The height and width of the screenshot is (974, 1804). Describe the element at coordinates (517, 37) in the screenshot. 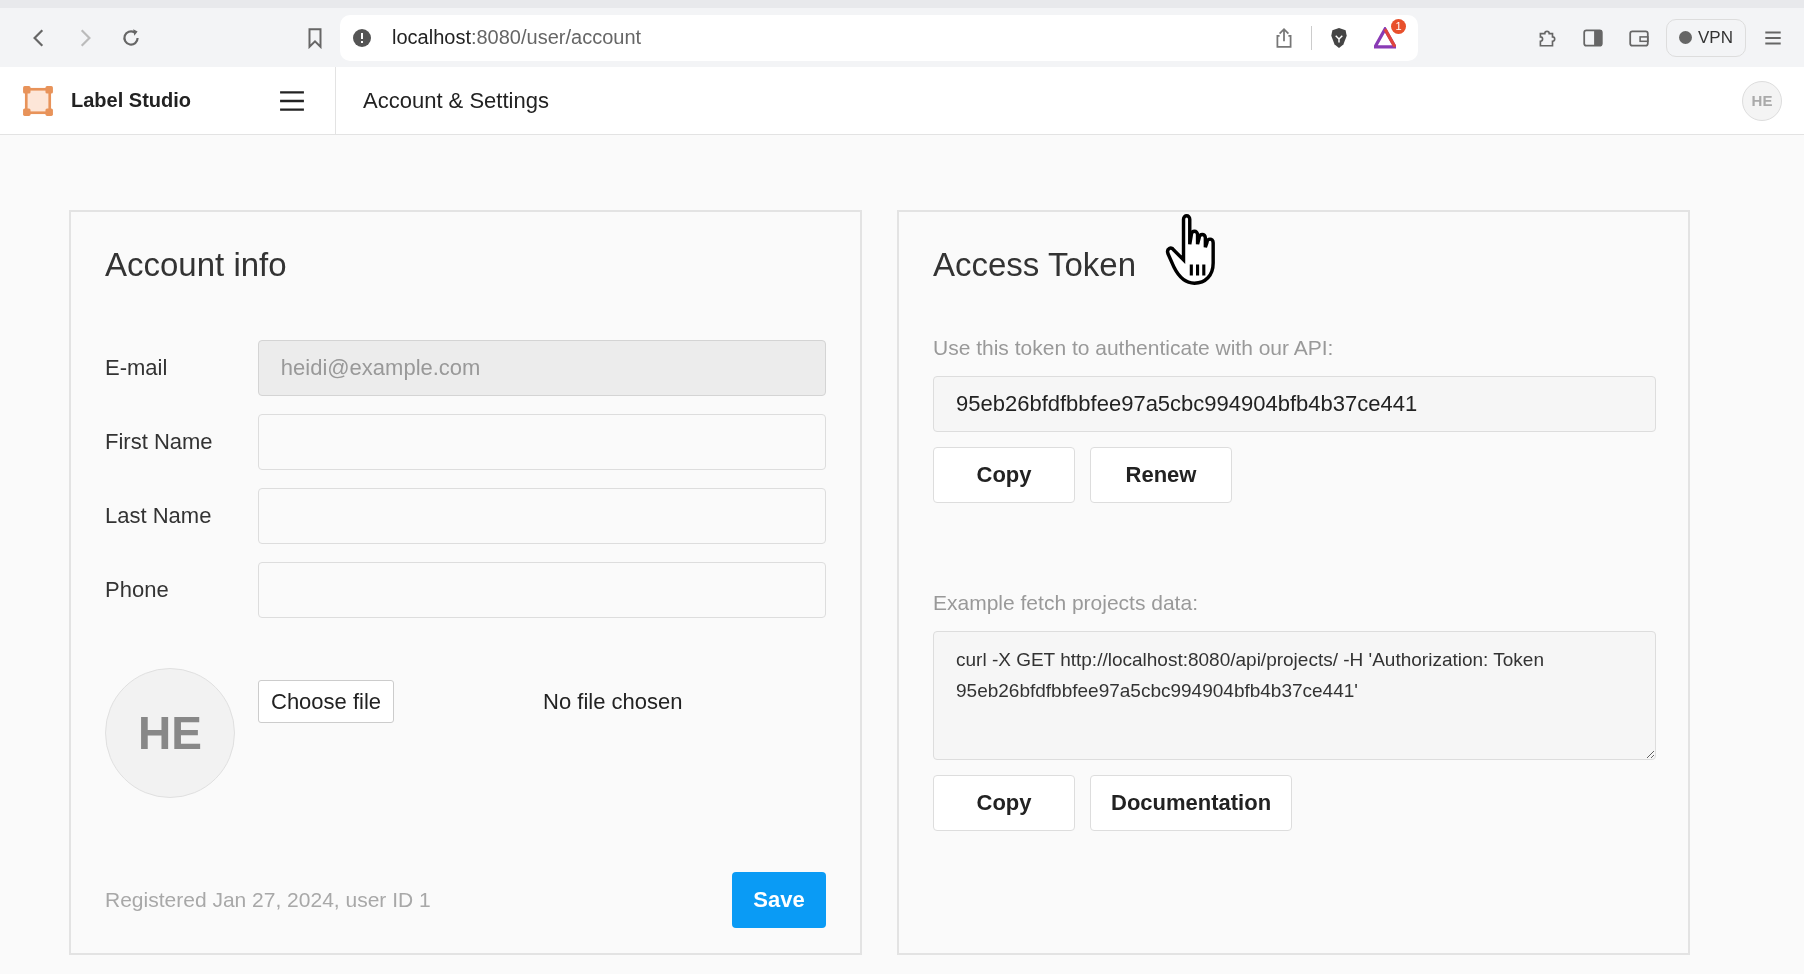

I see `url-text: localhost:8080/user/account` at that location.